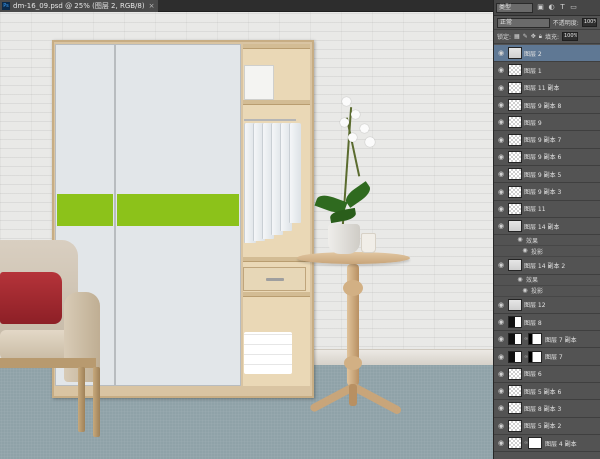 This screenshot has height=459, width=600. Describe the element at coordinates (547, 426) in the screenshot. I see `layer-row: ◉ 图层 5 副本 2` at that location.